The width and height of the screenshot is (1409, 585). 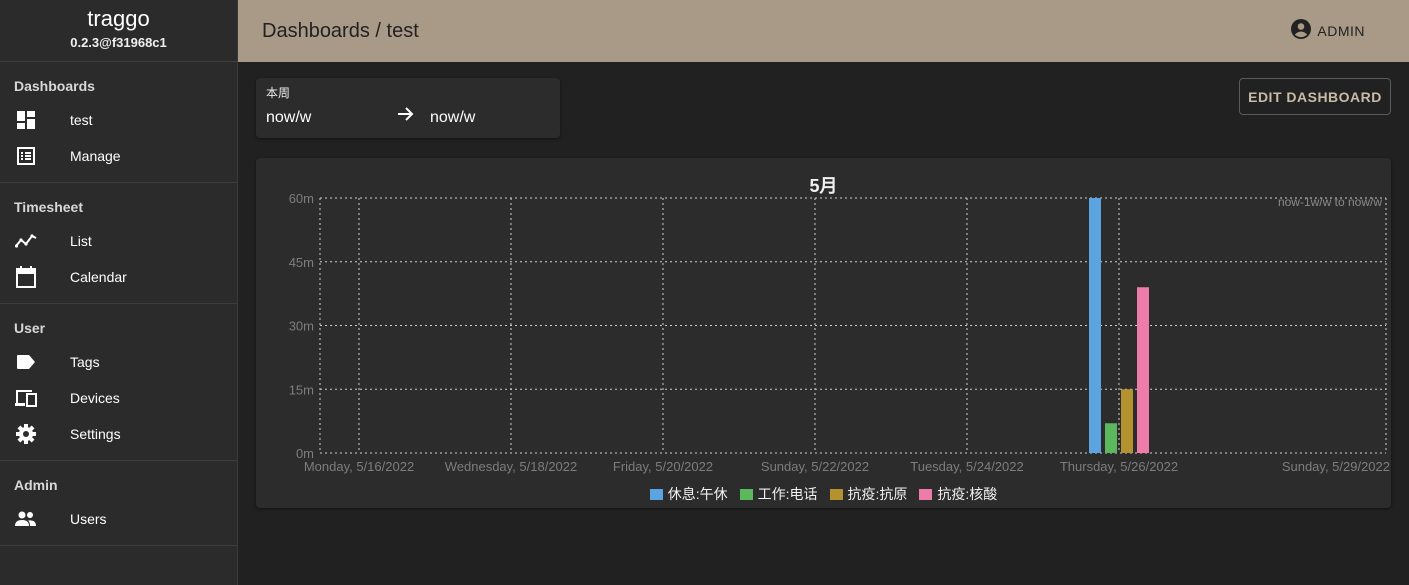 I want to click on x-tick-label: Sunday, 5/29/2022, so click(x=1336, y=466).